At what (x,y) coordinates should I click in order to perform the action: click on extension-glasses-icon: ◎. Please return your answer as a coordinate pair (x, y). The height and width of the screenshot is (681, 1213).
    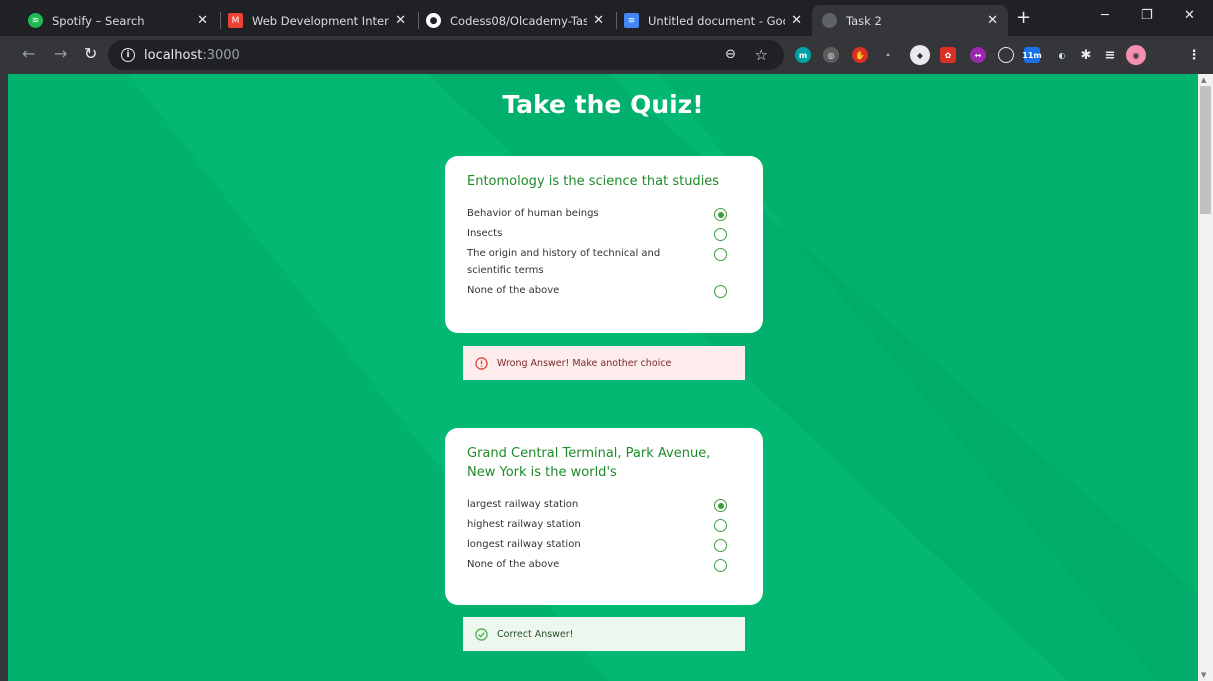
    Looking at the image, I should click on (831, 55).